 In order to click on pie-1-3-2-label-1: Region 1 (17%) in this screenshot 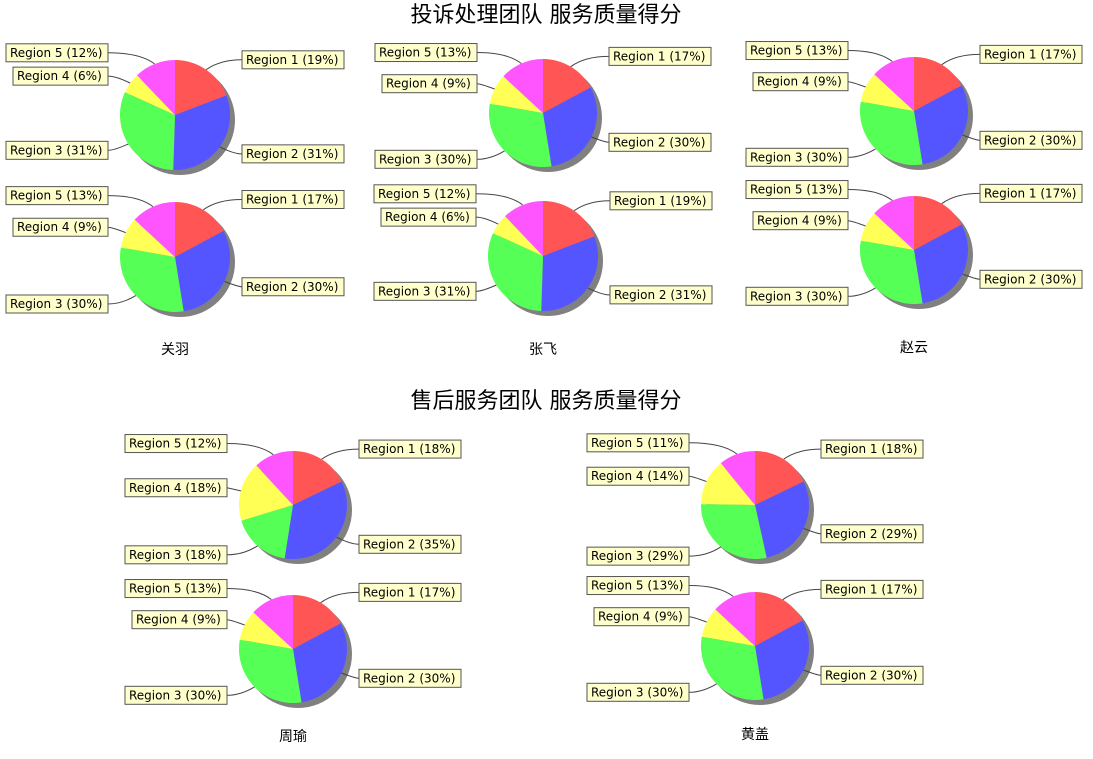, I will do `click(1030, 193)`.